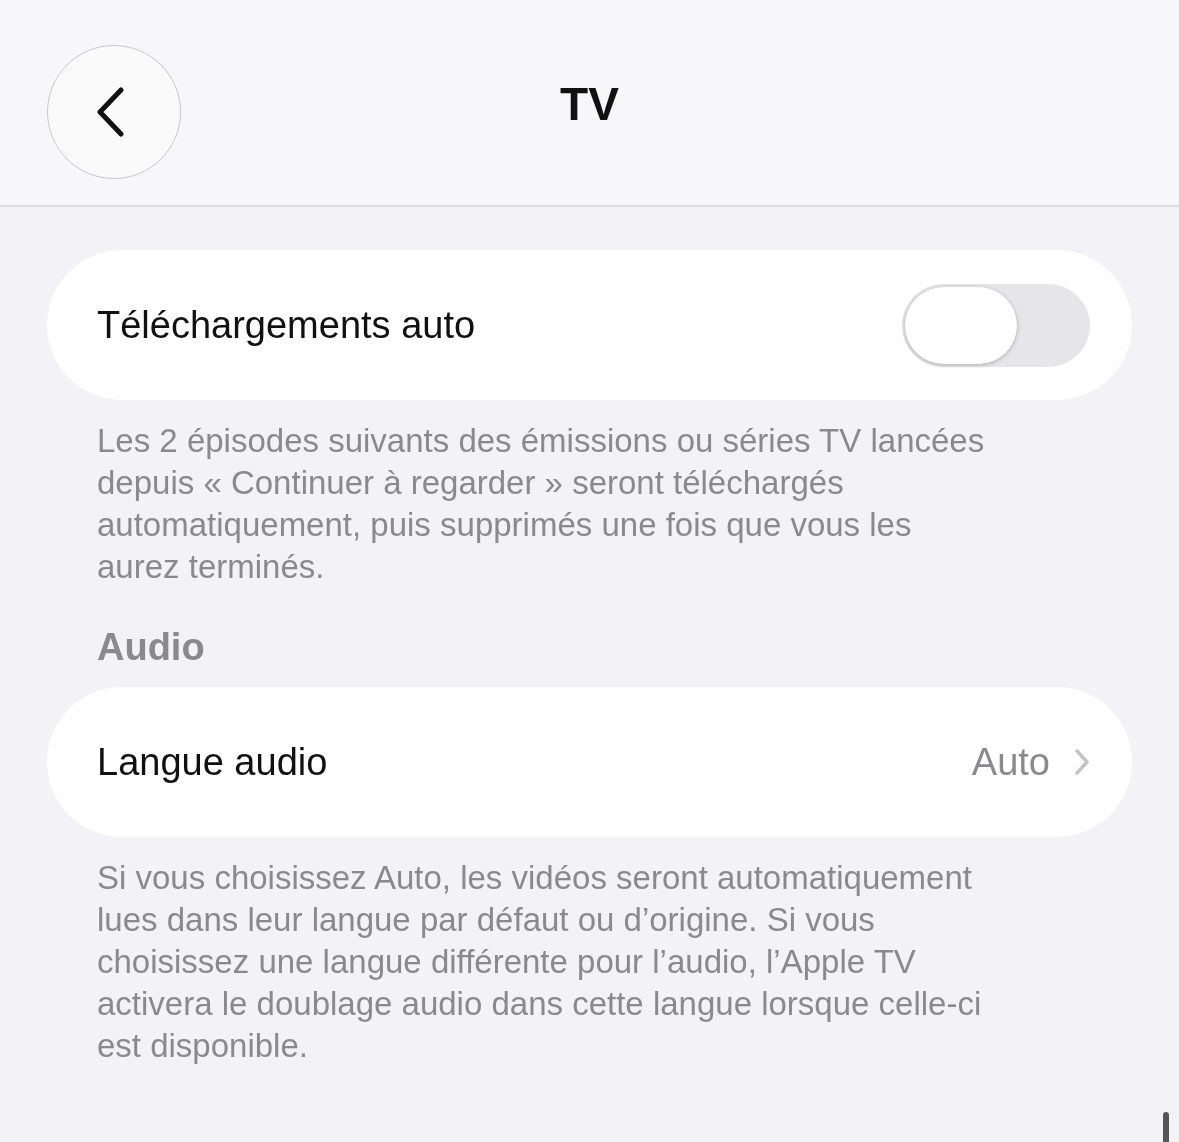  What do you see at coordinates (213, 762) in the screenshot?
I see `row-label: Langue audio` at bounding box center [213, 762].